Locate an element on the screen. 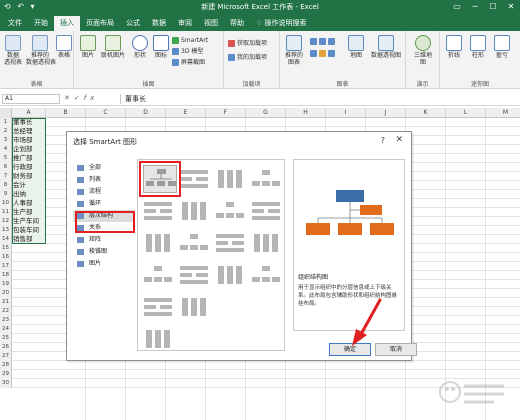 The height and width of the screenshot is (420, 520). column-header: I is located at coordinates (346, 113).